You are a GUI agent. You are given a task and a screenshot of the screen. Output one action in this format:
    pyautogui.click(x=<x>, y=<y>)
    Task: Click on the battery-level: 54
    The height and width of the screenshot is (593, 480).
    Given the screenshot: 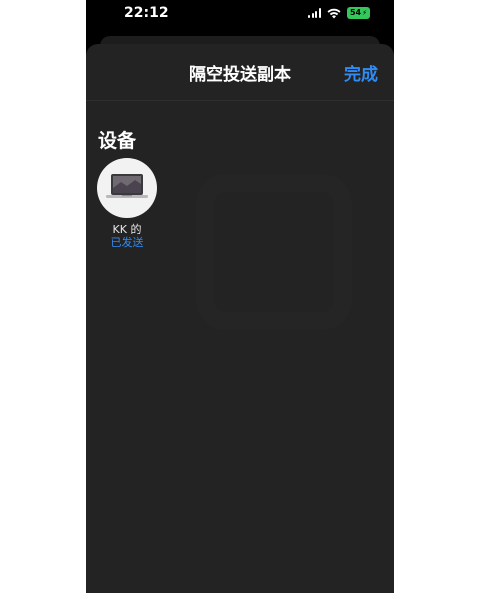 What is the action you would take?
    pyautogui.click(x=355, y=12)
    